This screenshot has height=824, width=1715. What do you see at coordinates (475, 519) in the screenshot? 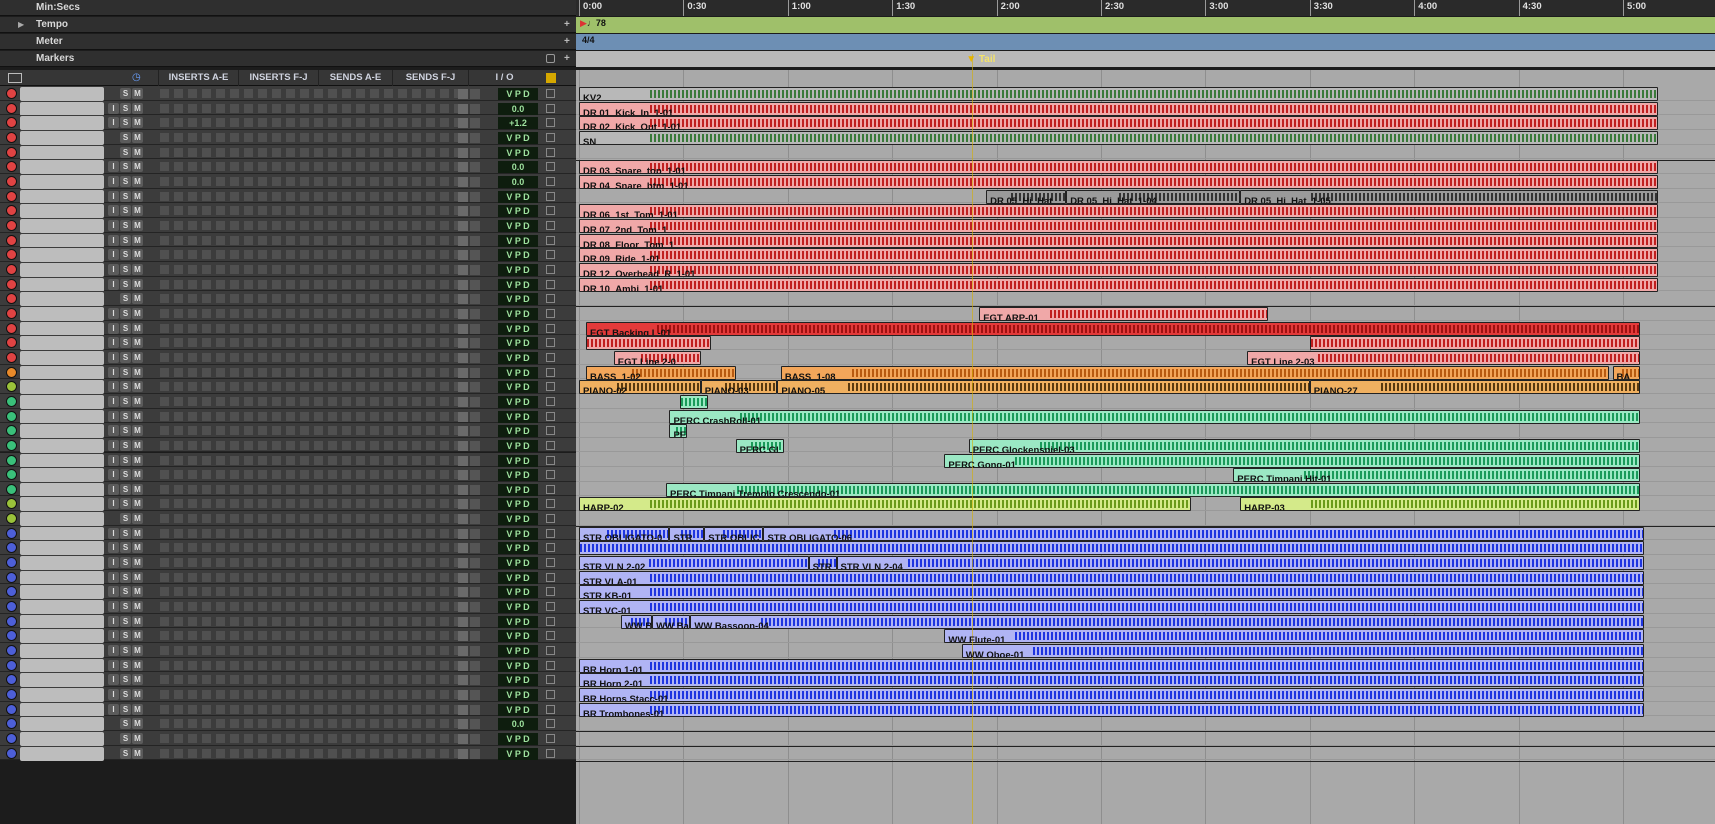
I see `io-output` at bounding box center [475, 519].